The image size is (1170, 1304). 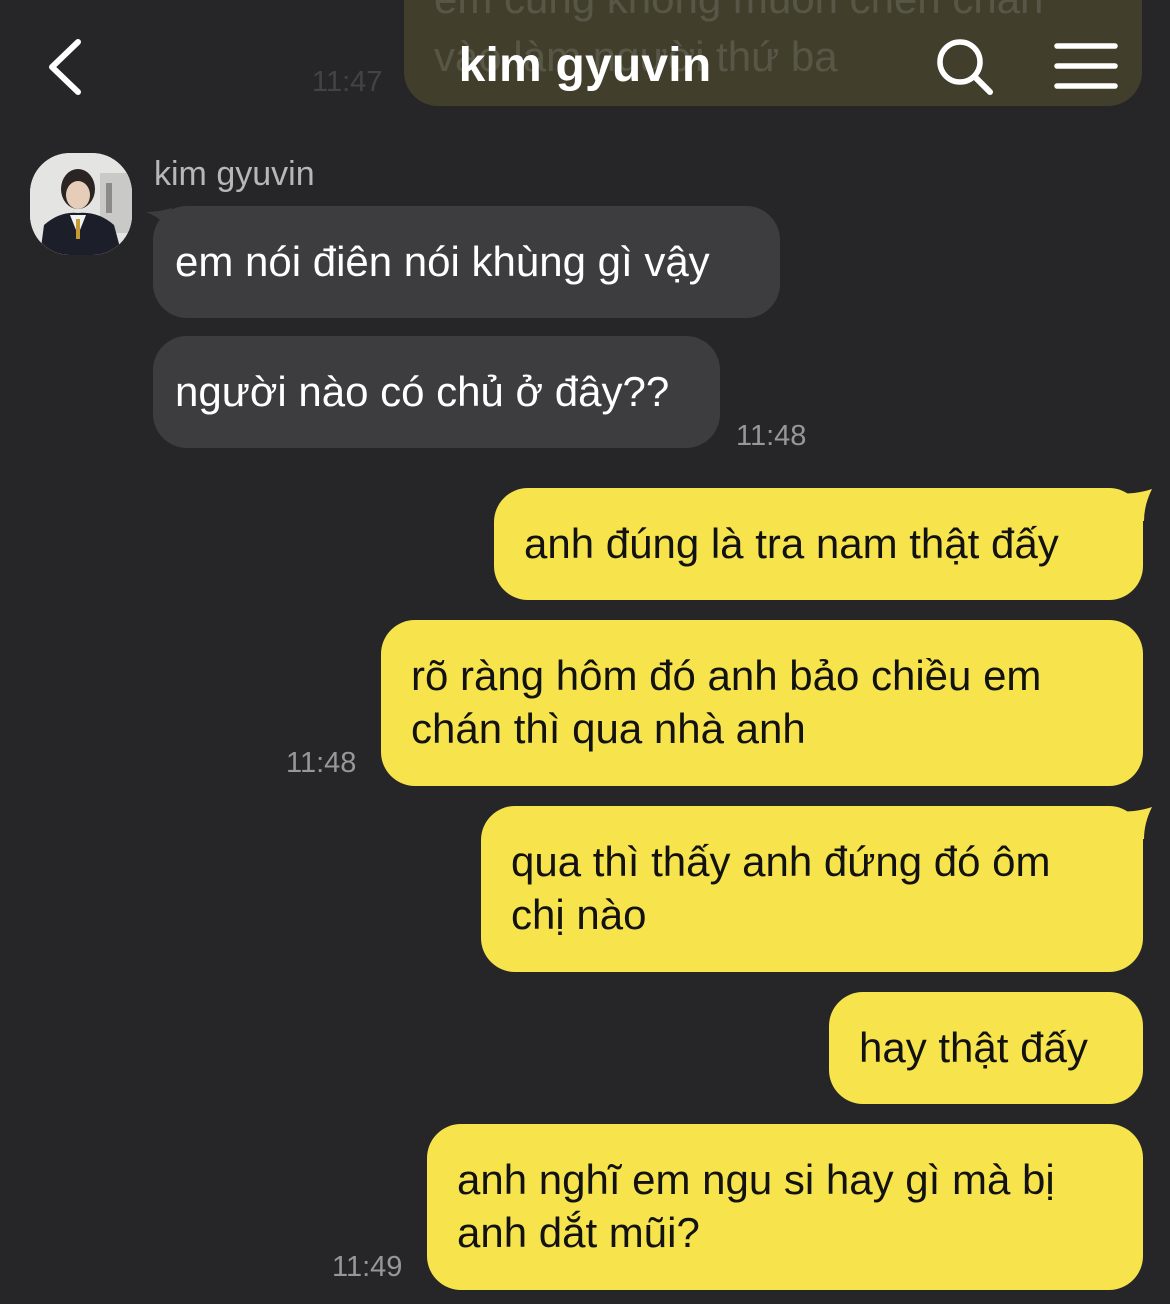 What do you see at coordinates (321, 763) in the screenshot?
I see `outgoing-timestamp-1: 11:48` at bounding box center [321, 763].